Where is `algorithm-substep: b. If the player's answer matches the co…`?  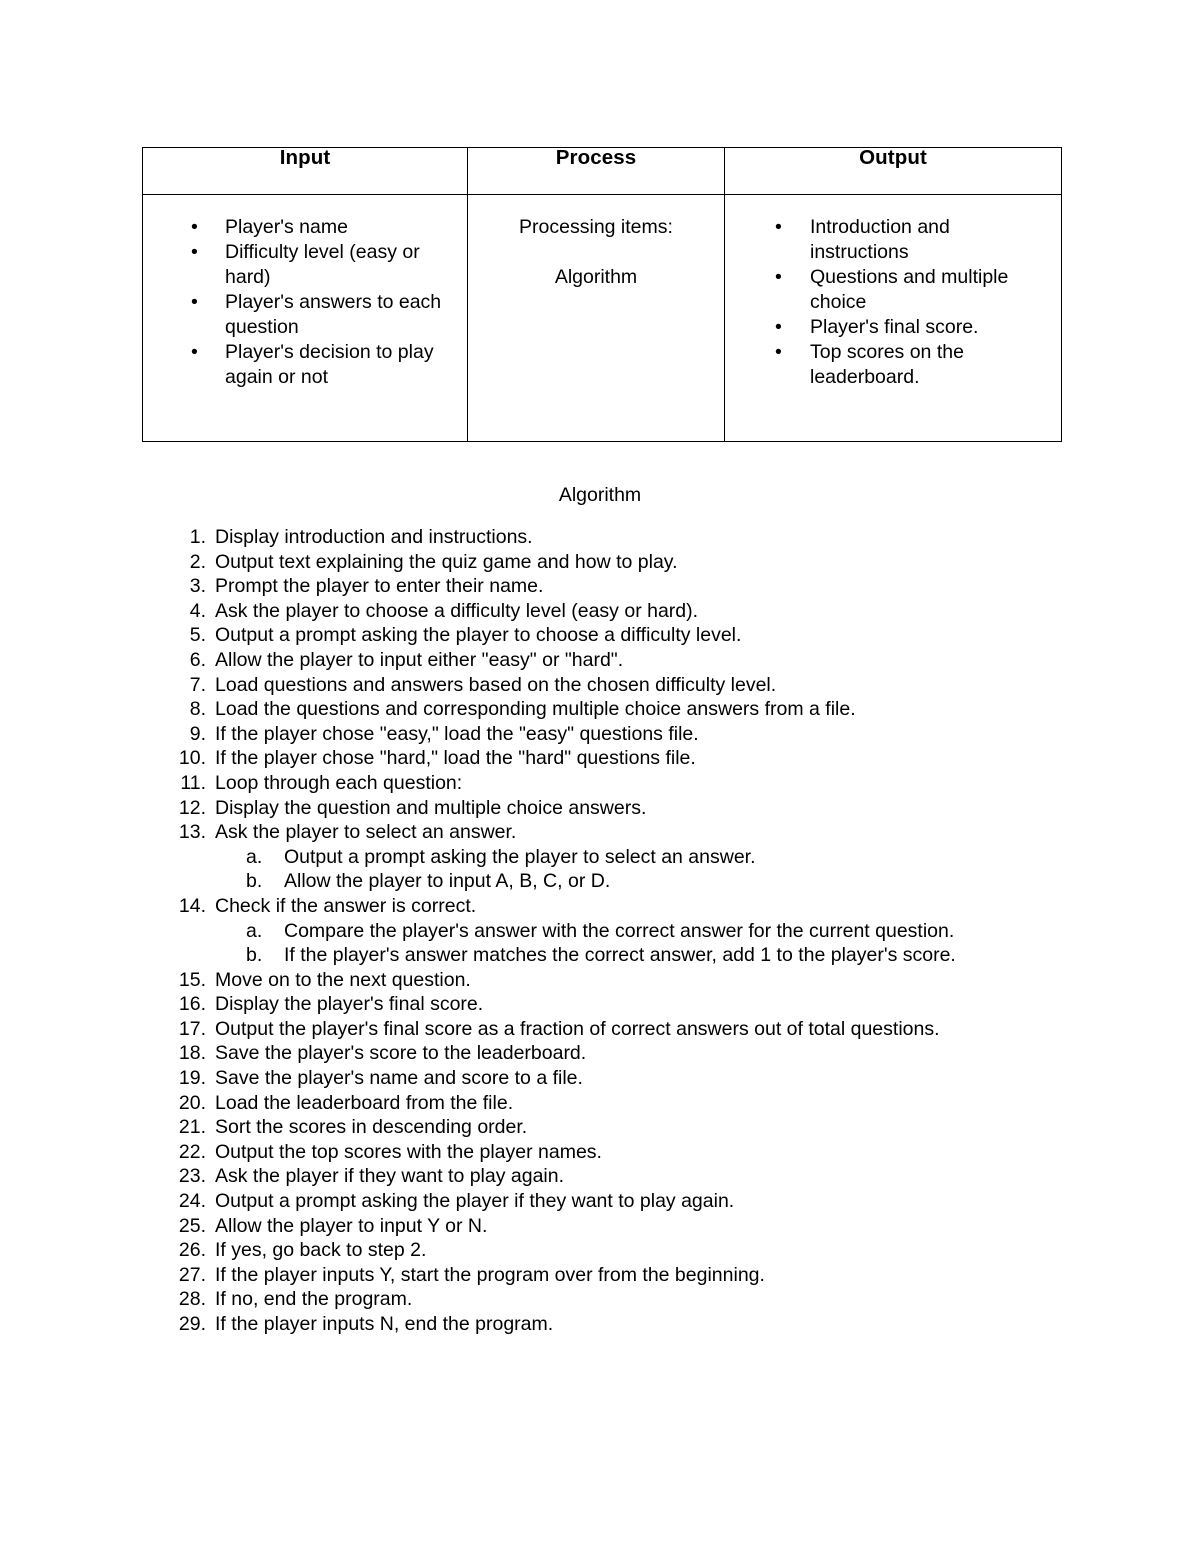
algorithm-substep: b. If the player's answer matches the co… is located at coordinates (618, 955).